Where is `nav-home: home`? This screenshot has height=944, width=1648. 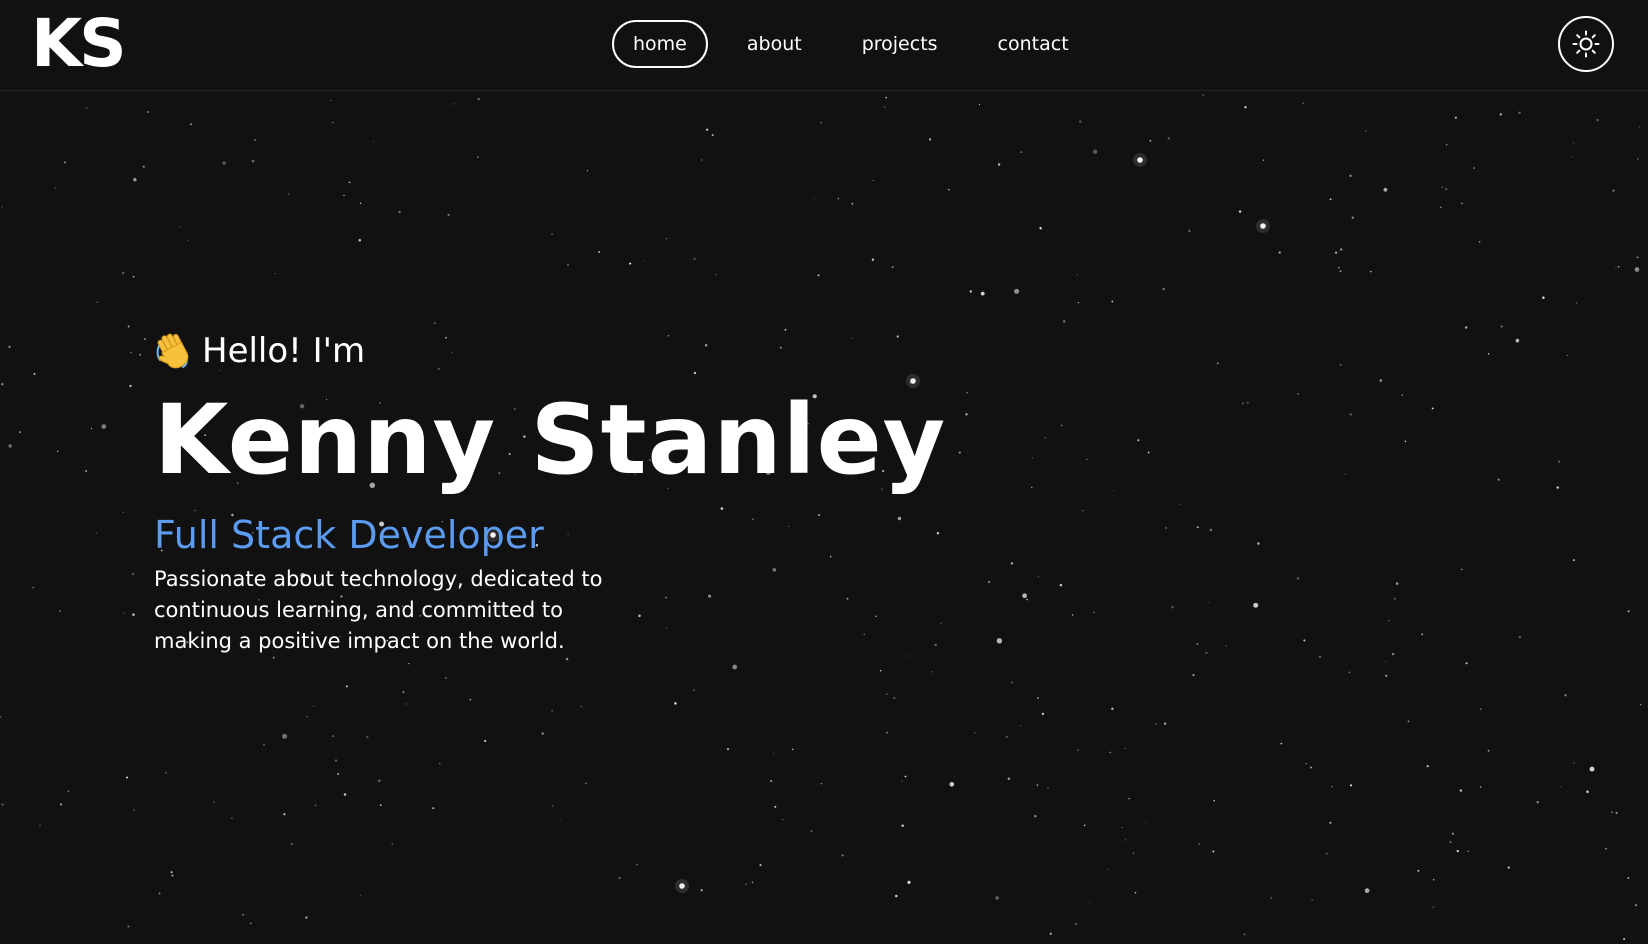
nav-home: home is located at coordinates (660, 44).